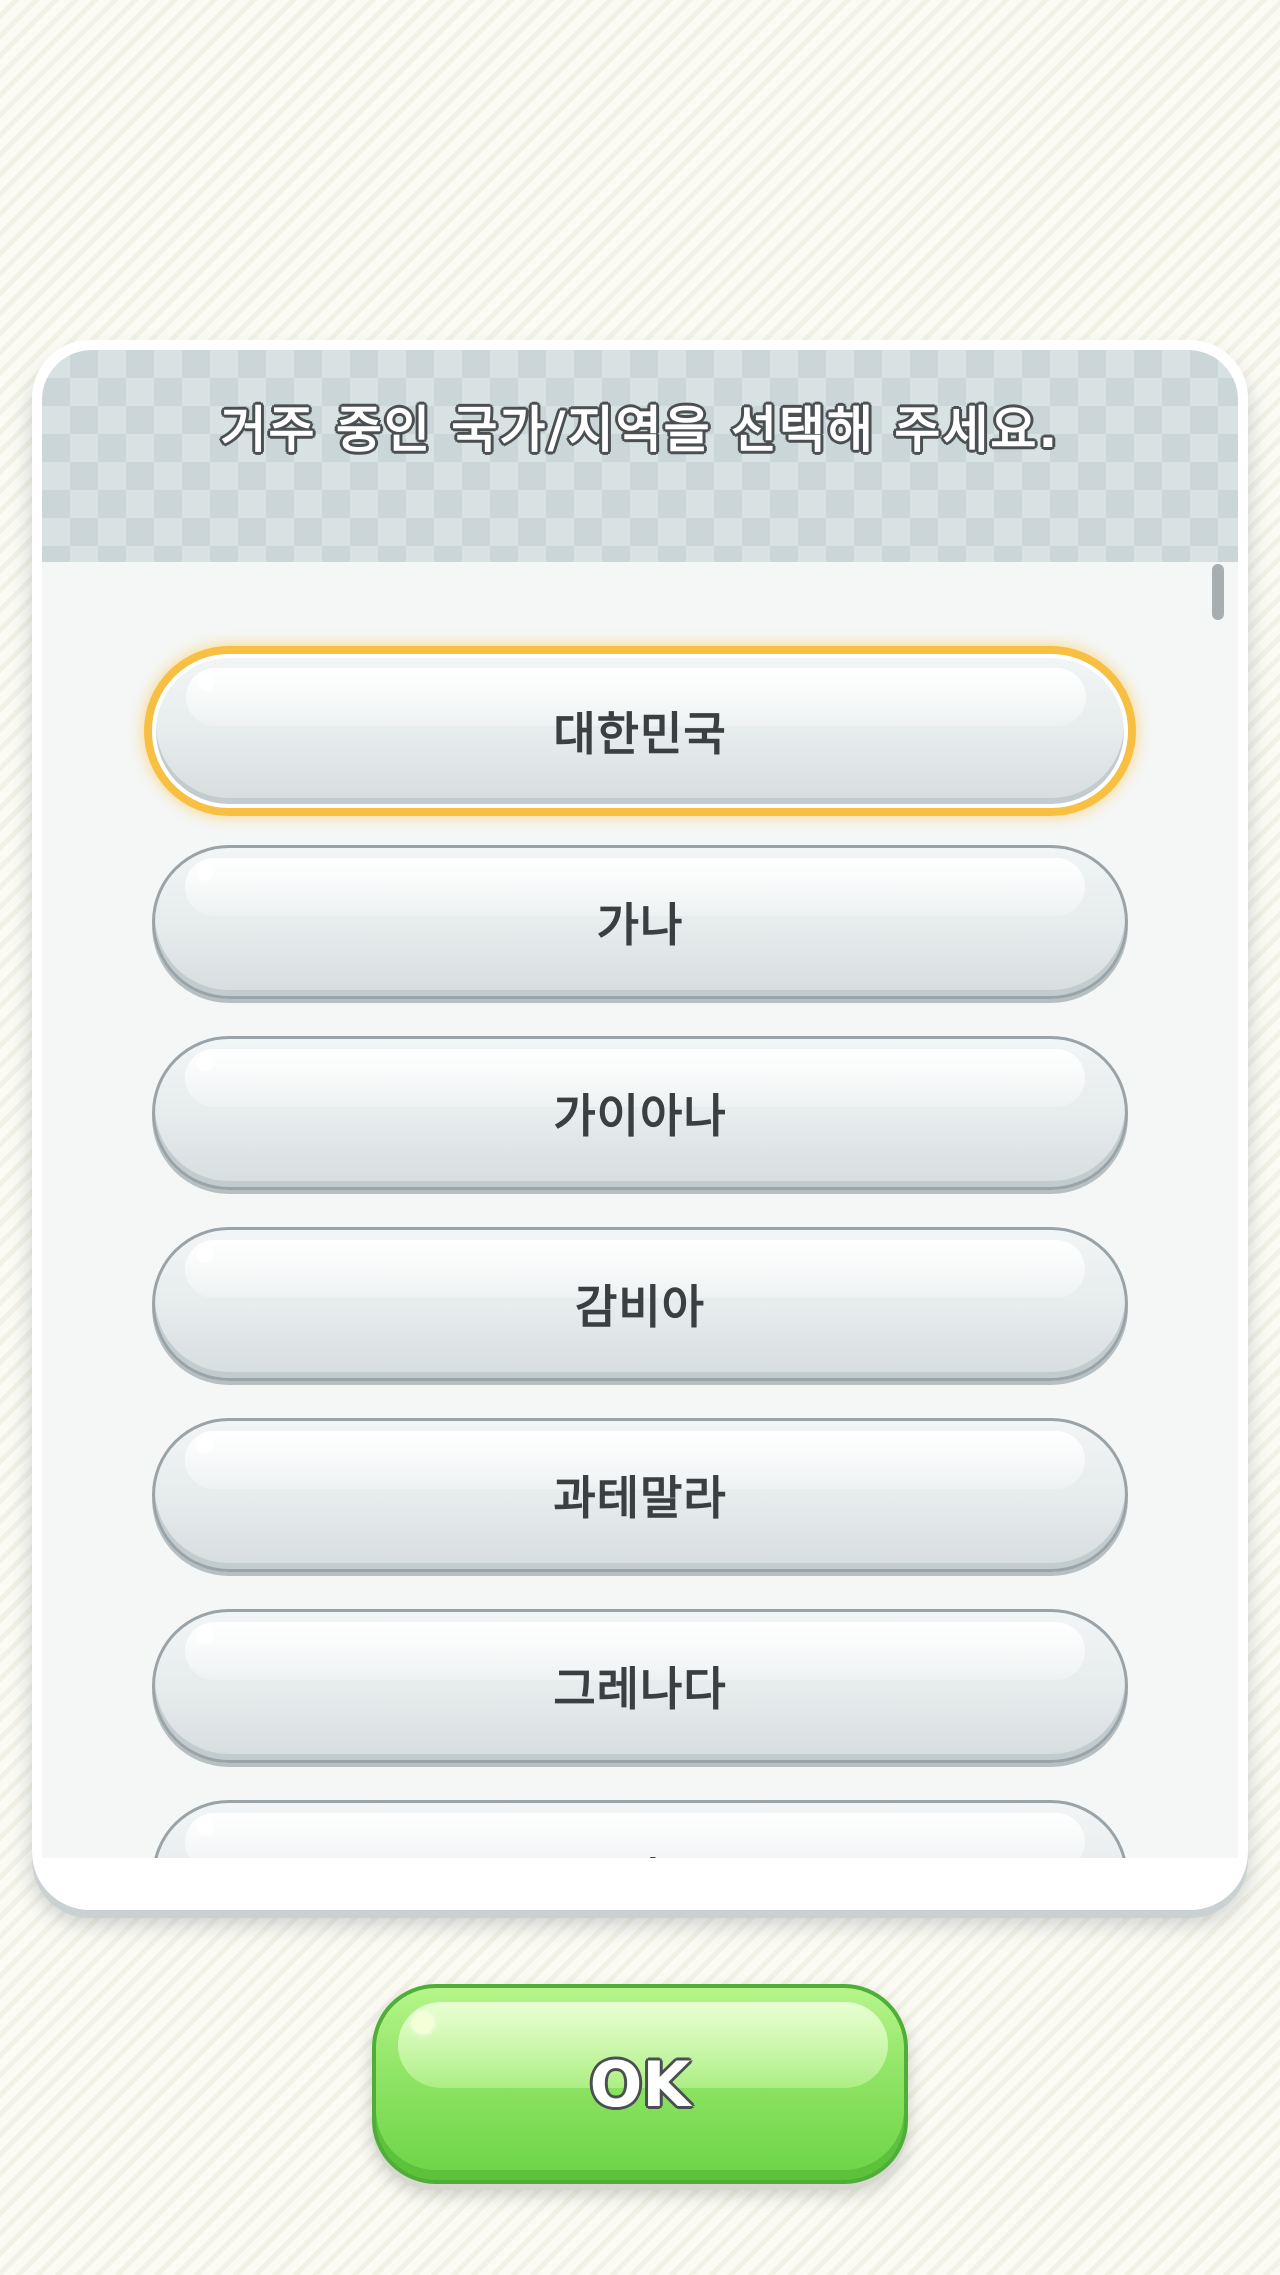 This screenshot has width=1280, height=2275. I want to click on country-option: 과테말라, so click(640, 1495).